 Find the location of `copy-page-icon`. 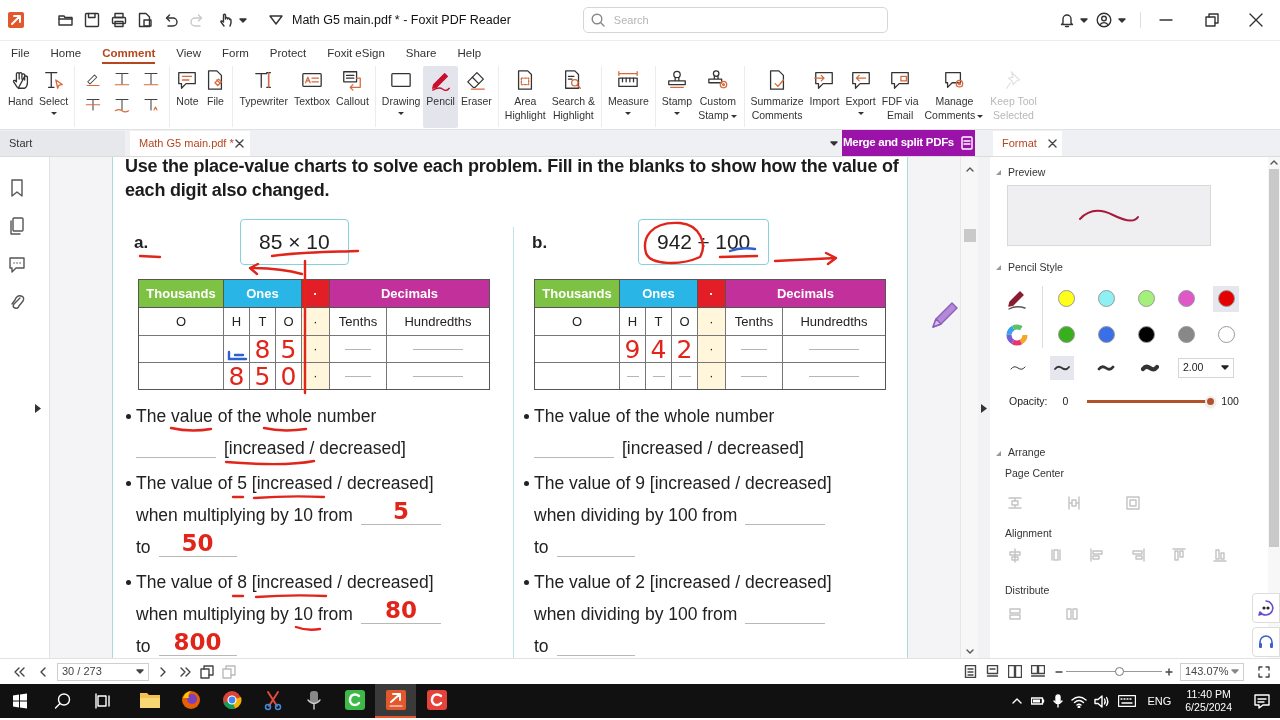

copy-page-icon is located at coordinates (207, 671).